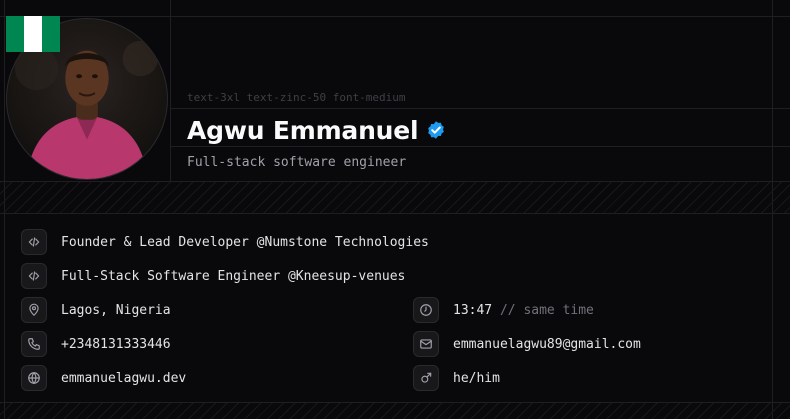 Image resolution: width=790 pixels, height=419 pixels. What do you see at coordinates (395, 16) in the screenshot?
I see `grid-line-top` at bounding box center [395, 16].